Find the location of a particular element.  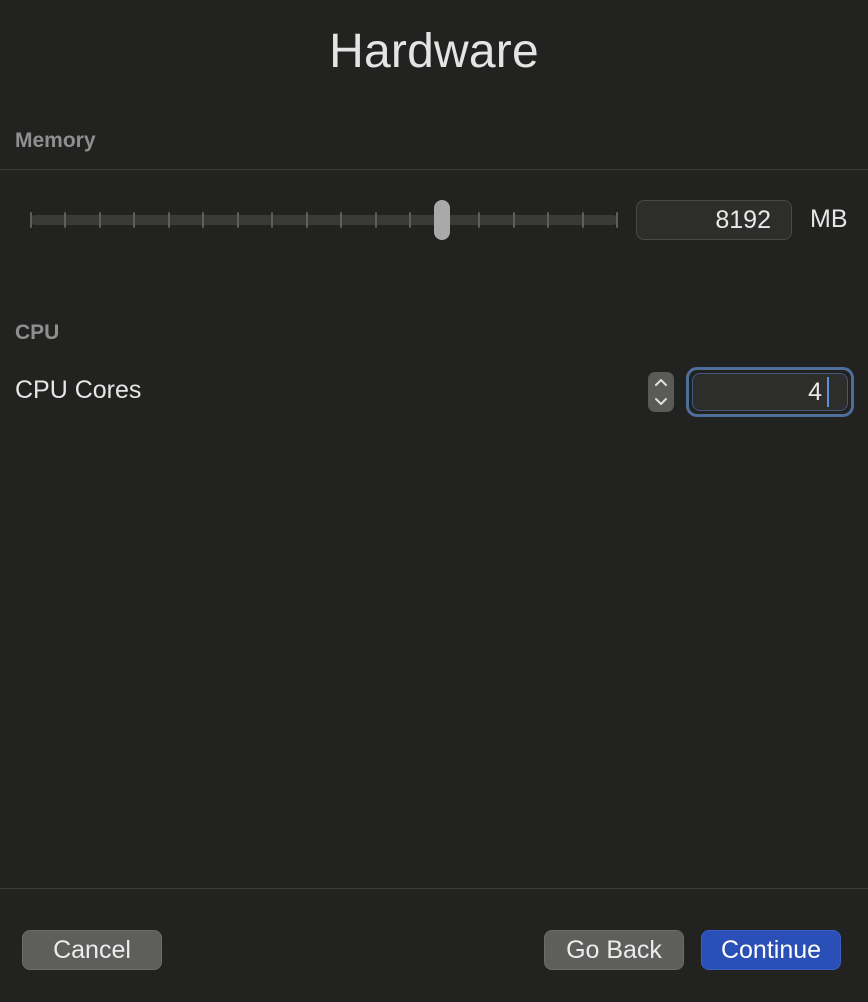

text-caret is located at coordinates (828, 392).